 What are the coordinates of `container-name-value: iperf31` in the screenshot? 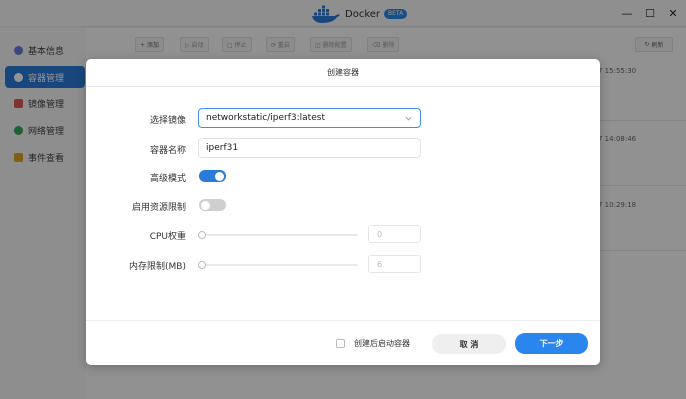 It's located at (222, 148).